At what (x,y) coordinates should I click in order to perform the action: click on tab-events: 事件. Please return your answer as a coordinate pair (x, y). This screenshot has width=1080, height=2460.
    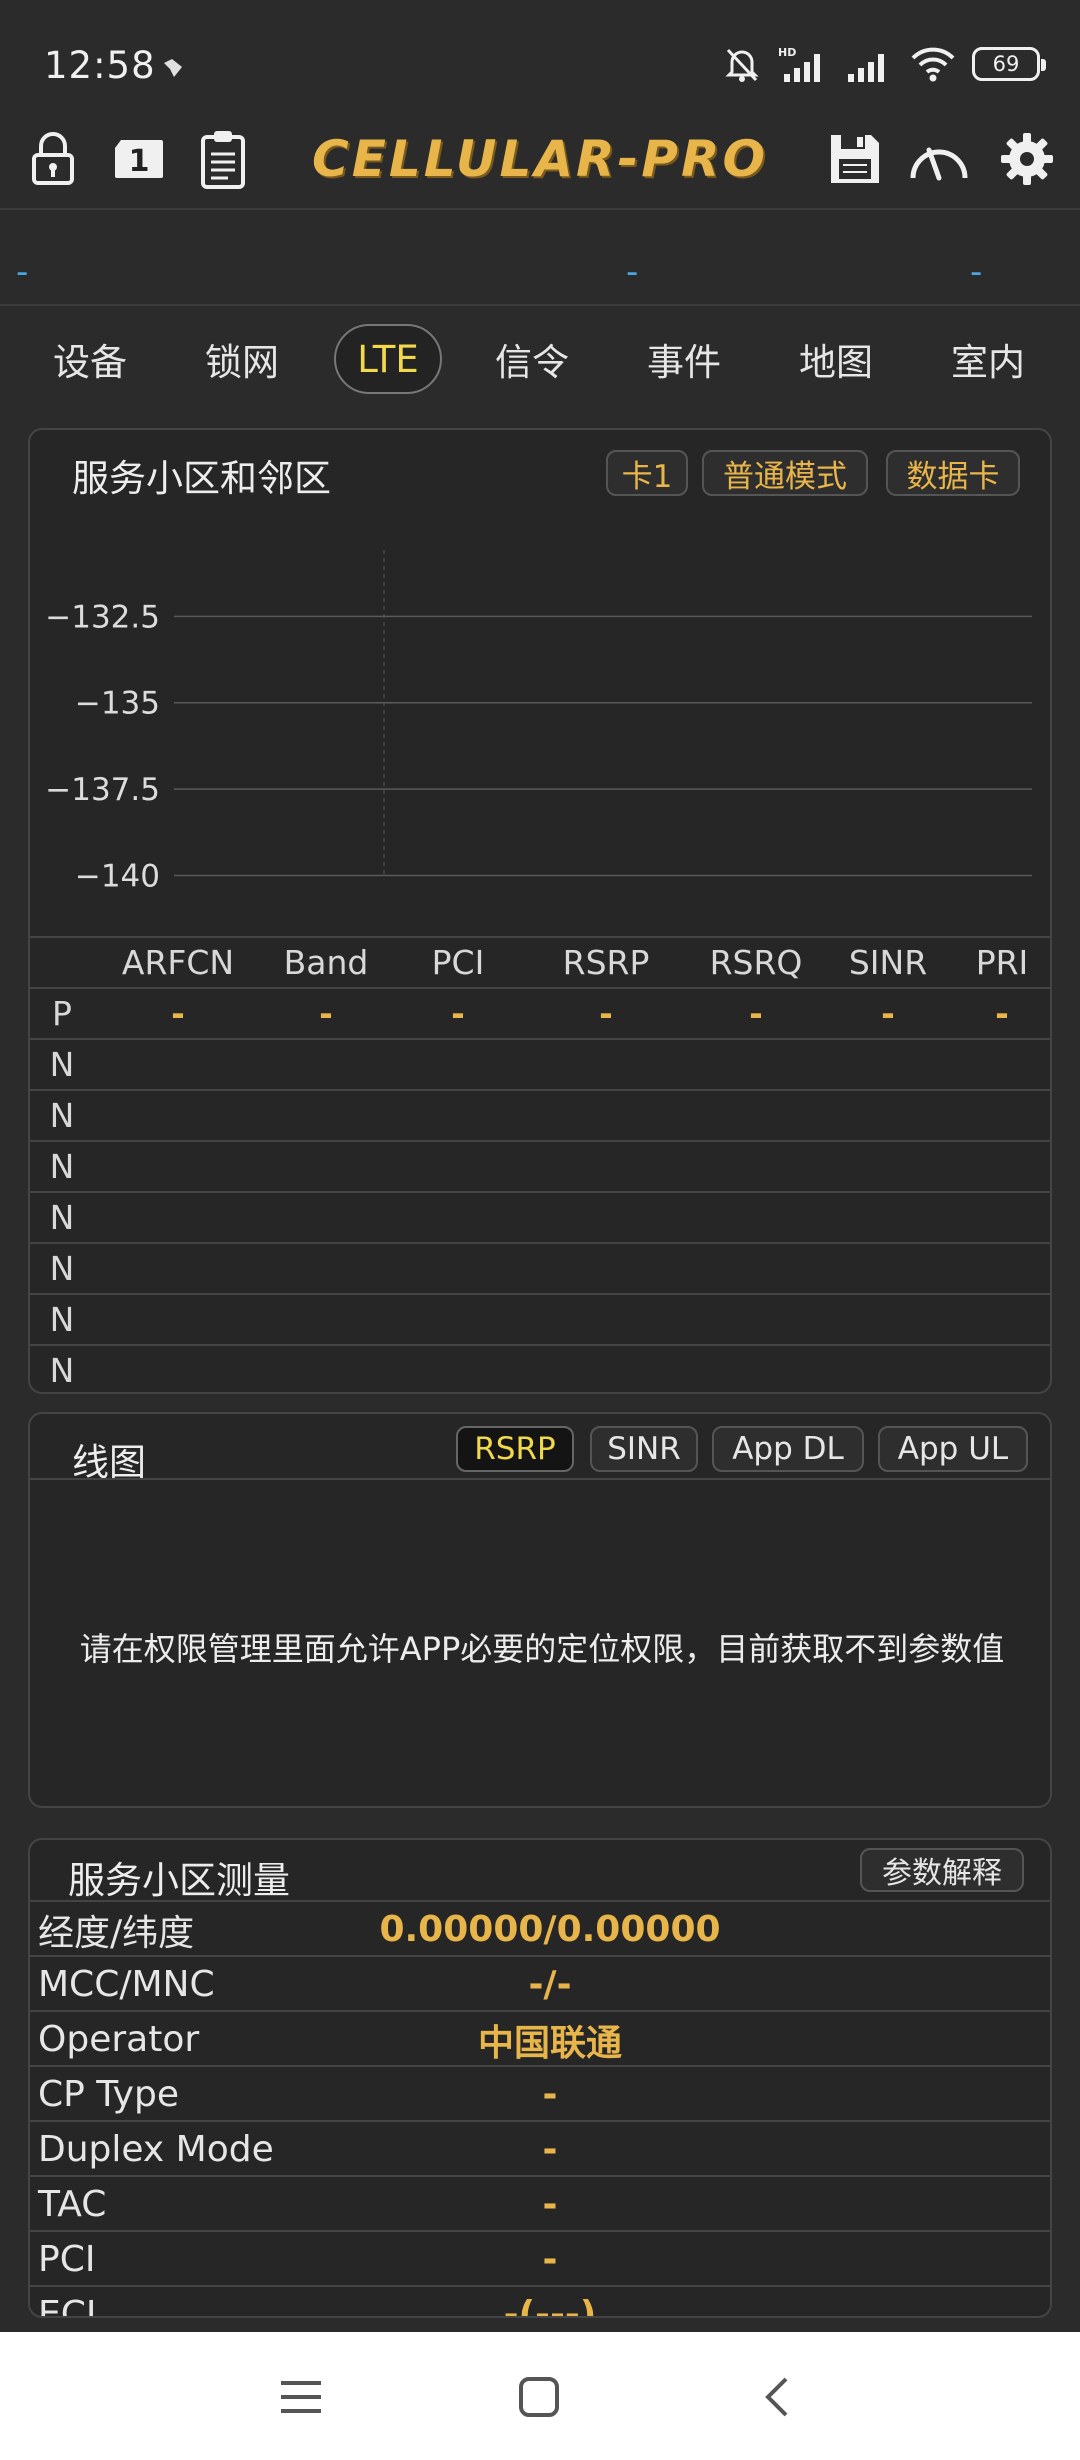
    Looking at the image, I should click on (684, 359).